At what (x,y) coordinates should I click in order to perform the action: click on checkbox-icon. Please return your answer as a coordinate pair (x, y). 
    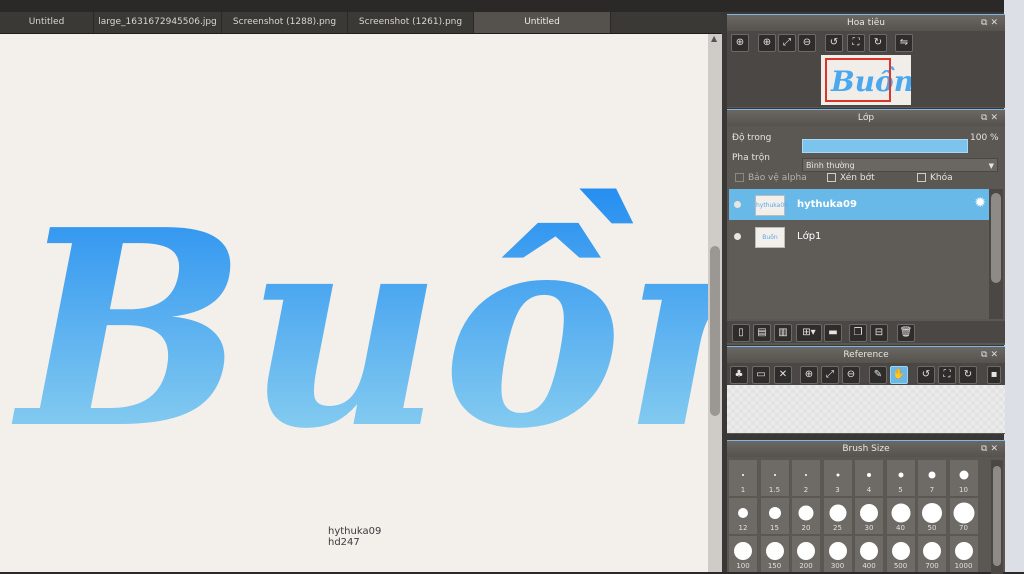
    Looking at the image, I should click on (739, 177).